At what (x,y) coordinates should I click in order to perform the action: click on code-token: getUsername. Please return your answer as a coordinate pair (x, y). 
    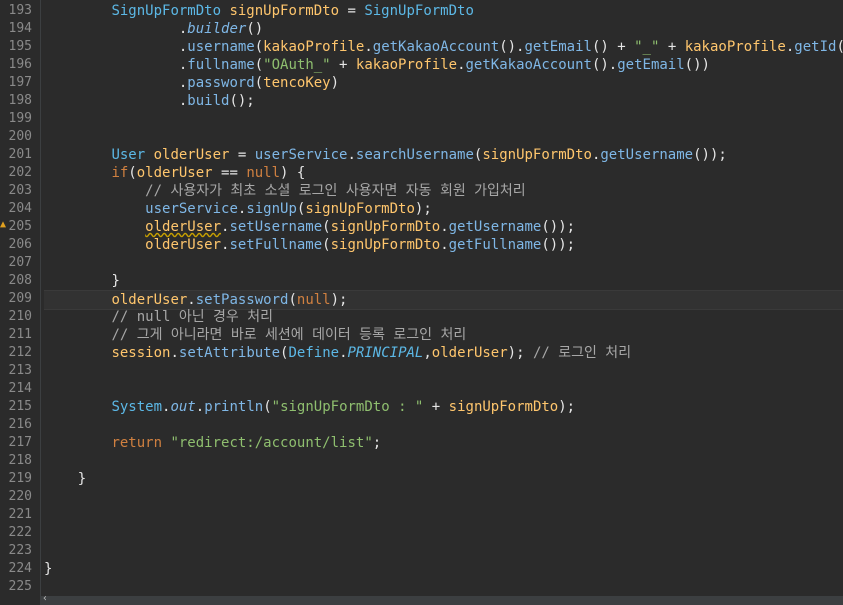
    Looking at the image, I should click on (495, 227).